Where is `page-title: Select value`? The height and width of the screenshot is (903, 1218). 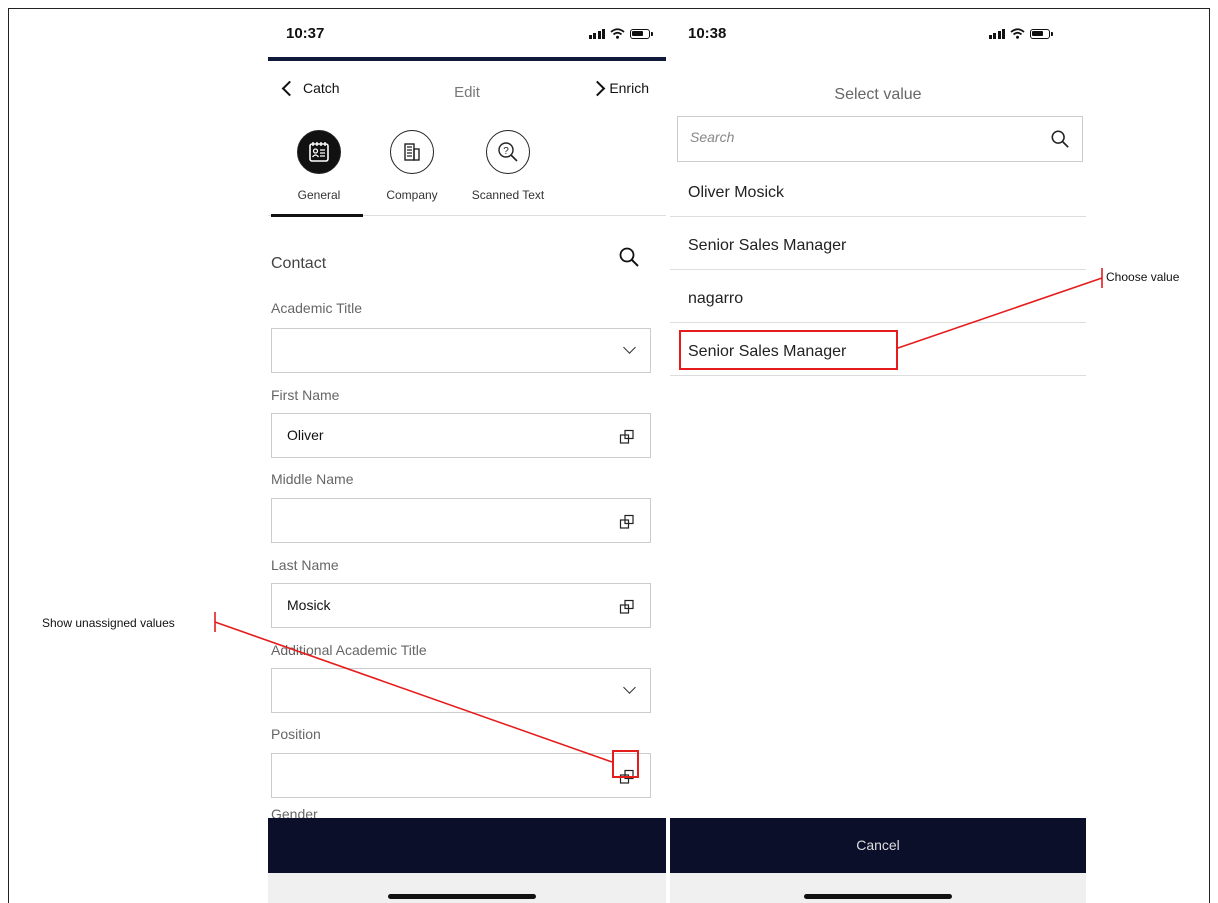 page-title: Select value is located at coordinates (878, 94).